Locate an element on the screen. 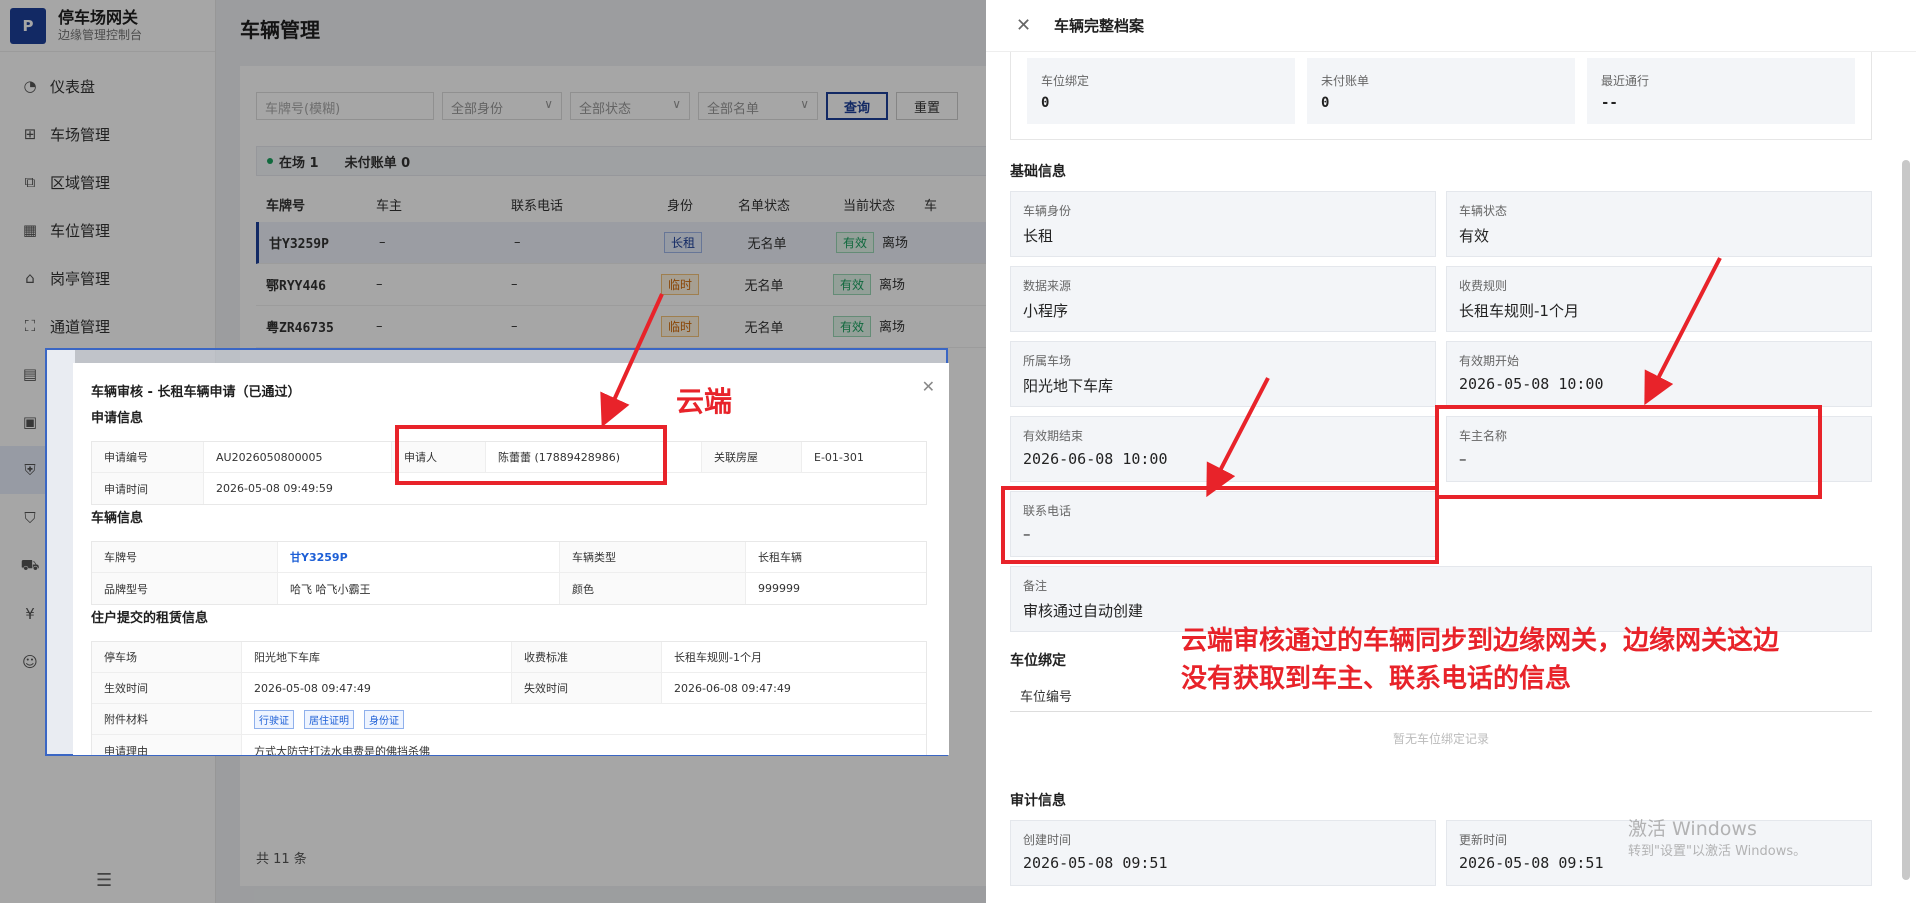 The image size is (1916, 903). summary-last-pass: 最近通行 -- is located at coordinates (1721, 91).